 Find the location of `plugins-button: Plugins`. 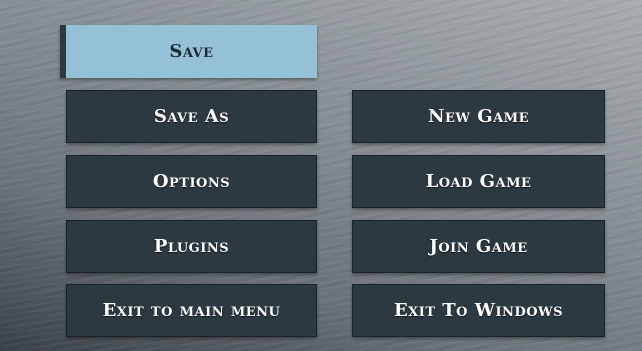

plugins-button: Plugins is located at coordinates (191, 246).